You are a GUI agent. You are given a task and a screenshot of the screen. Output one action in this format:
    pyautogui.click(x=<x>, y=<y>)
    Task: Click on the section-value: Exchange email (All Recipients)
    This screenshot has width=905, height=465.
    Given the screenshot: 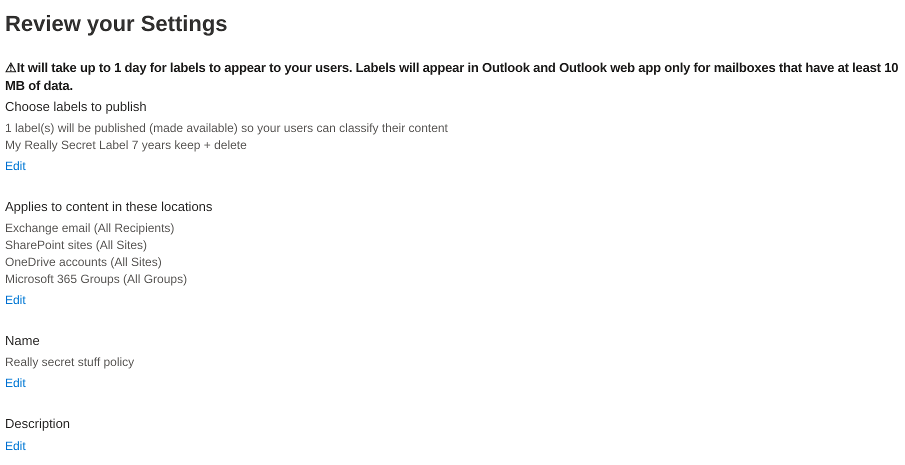 What is the action you would take?
    pyautogui.click(x=89, y=228)
    